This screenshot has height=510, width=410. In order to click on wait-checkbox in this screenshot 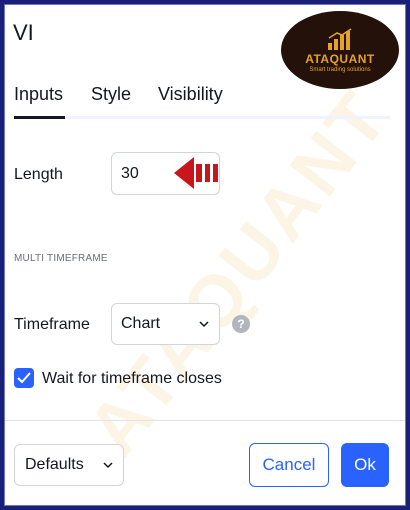, I will do `click(24, 378)`.